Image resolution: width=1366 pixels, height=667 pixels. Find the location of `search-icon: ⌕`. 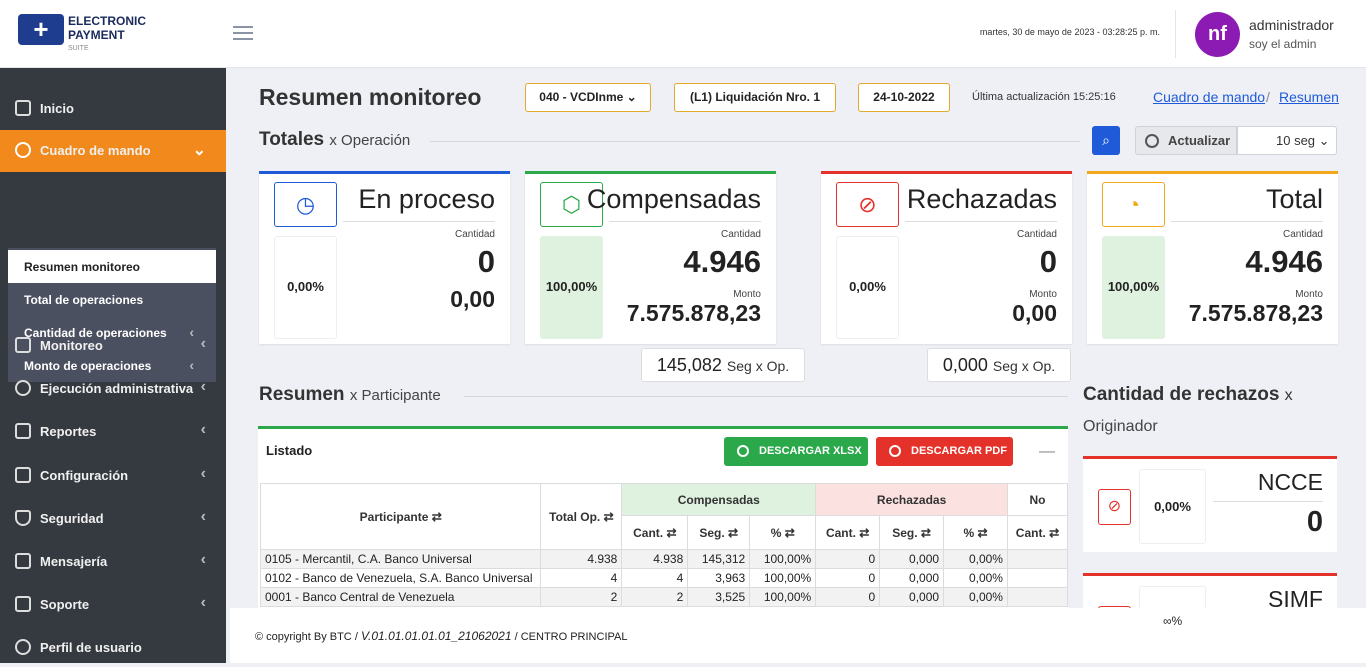

search-icon: ⌕ is located at coordinates (1106, 140).